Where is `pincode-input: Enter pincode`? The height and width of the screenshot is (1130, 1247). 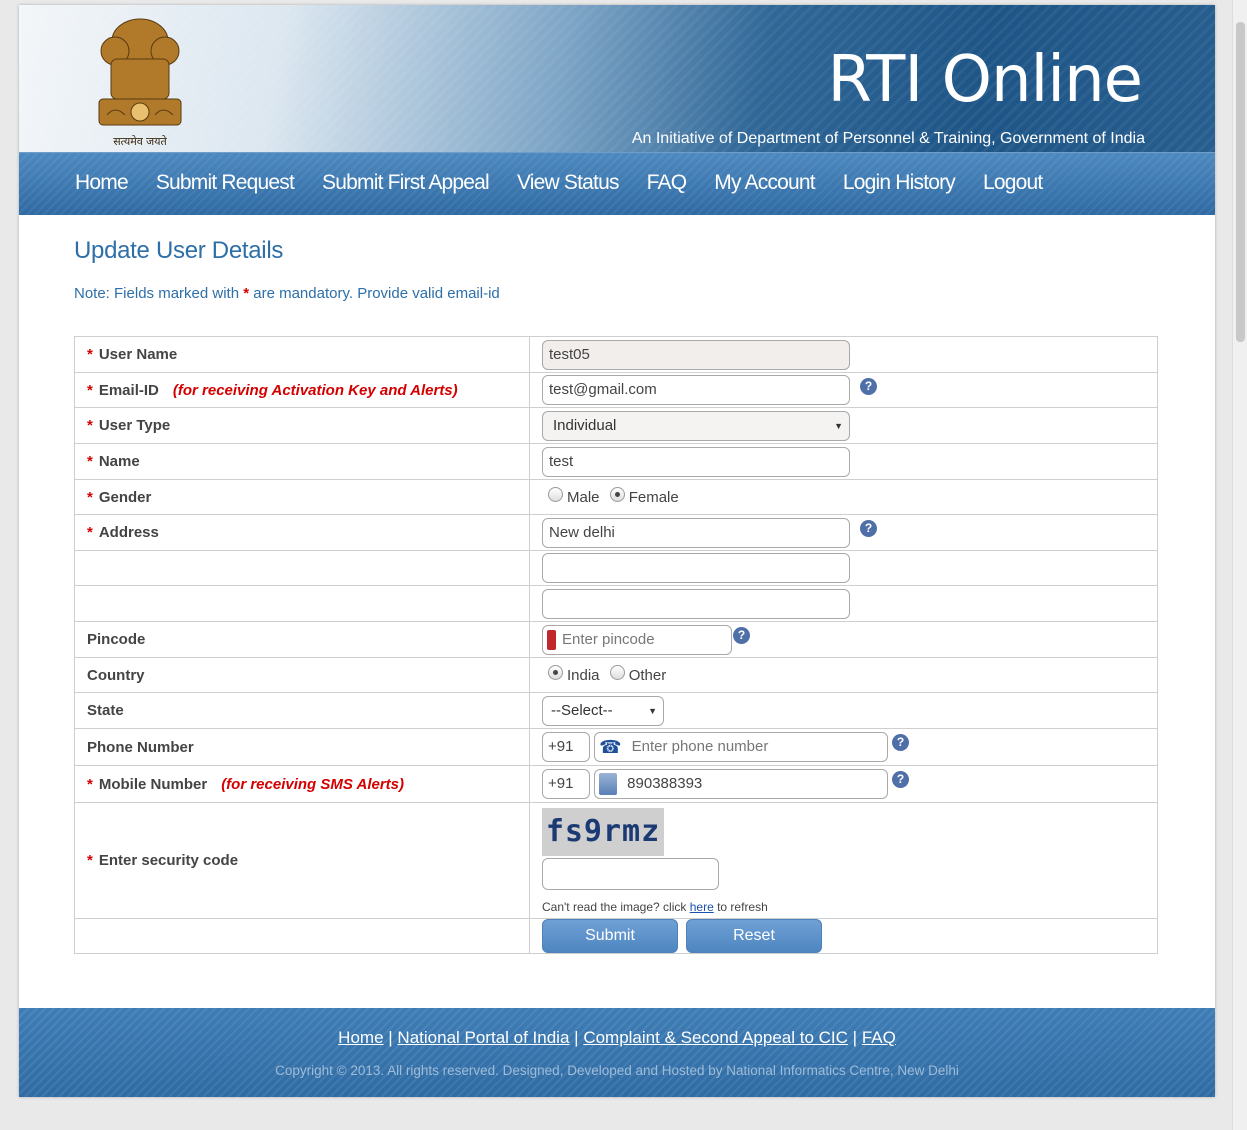
pincode-input: Enter pincode is located at coordinates (637, 639).